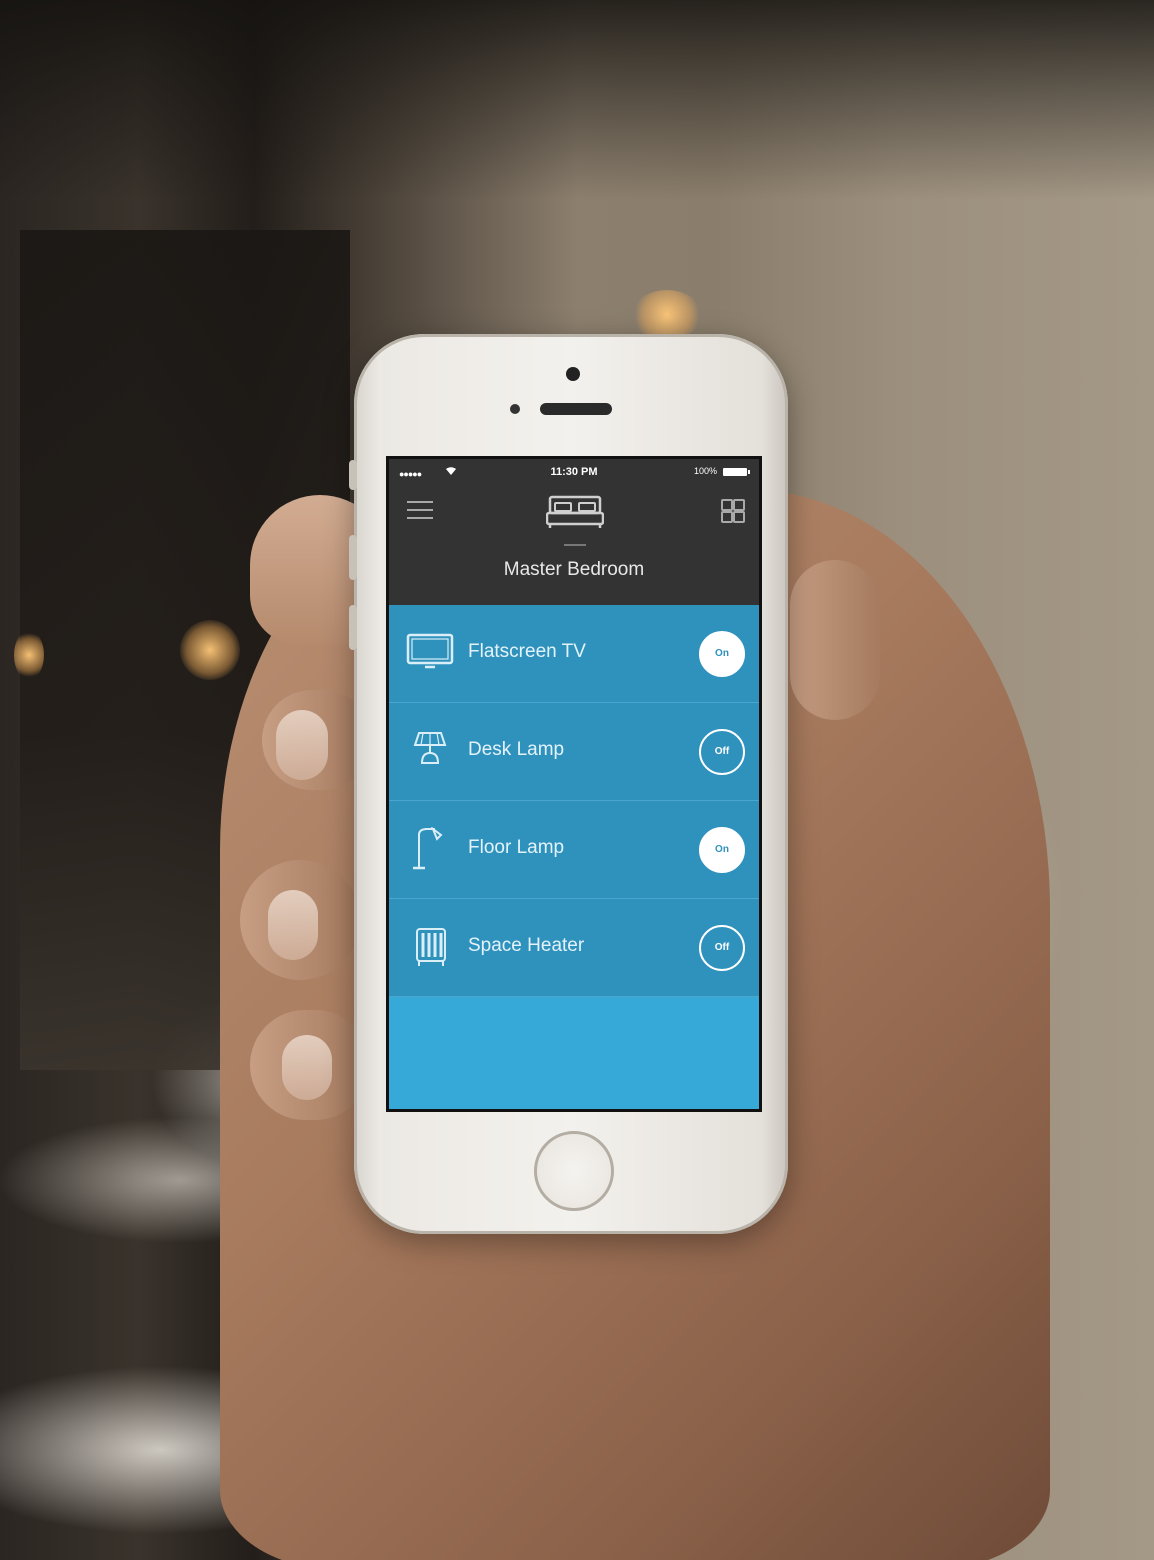 Image resolution: width=1154 pixels, height=1560 pixels. Describe the element at coordinates (431, 848) in the screenshot. I see `floor-lamp-icon` at that location.